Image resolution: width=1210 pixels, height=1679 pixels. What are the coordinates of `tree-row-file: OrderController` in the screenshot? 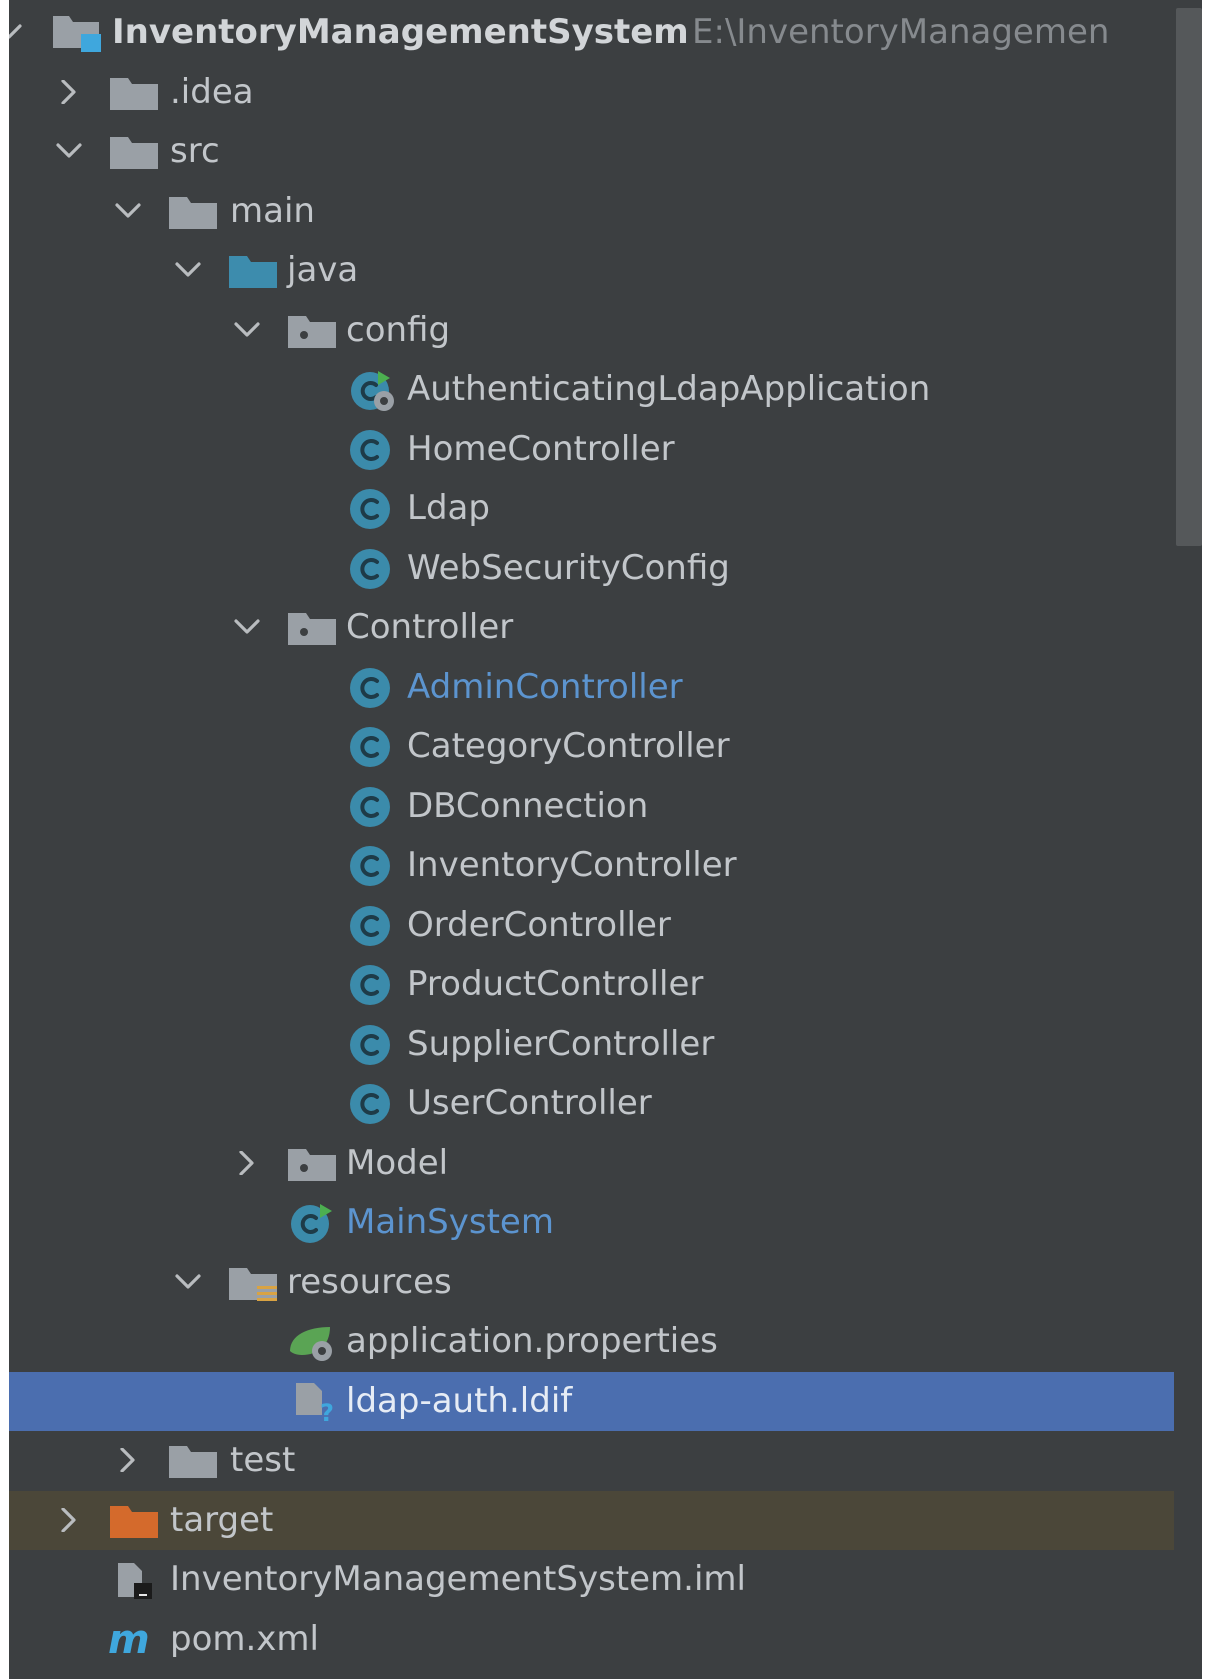 It's located at (605, 926).